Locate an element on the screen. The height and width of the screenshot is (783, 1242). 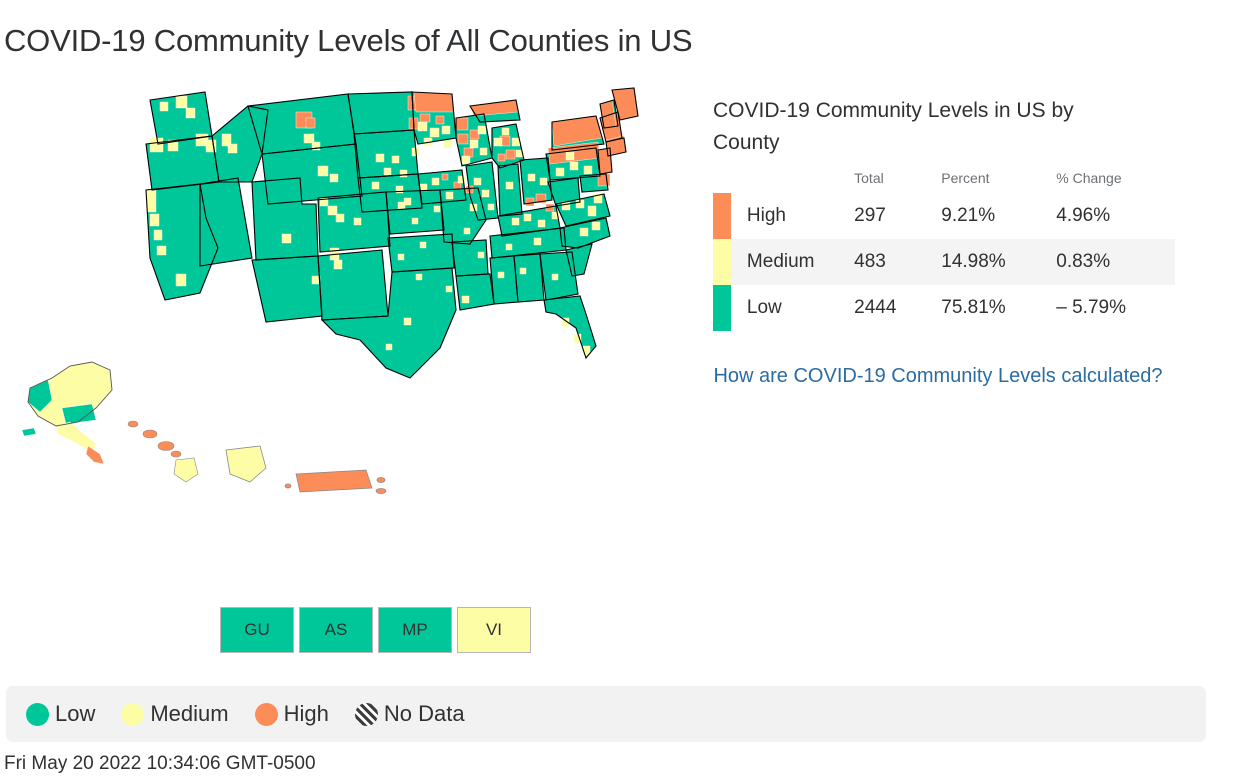
territory-box-gu: GU is located at coordinates (257, 630).